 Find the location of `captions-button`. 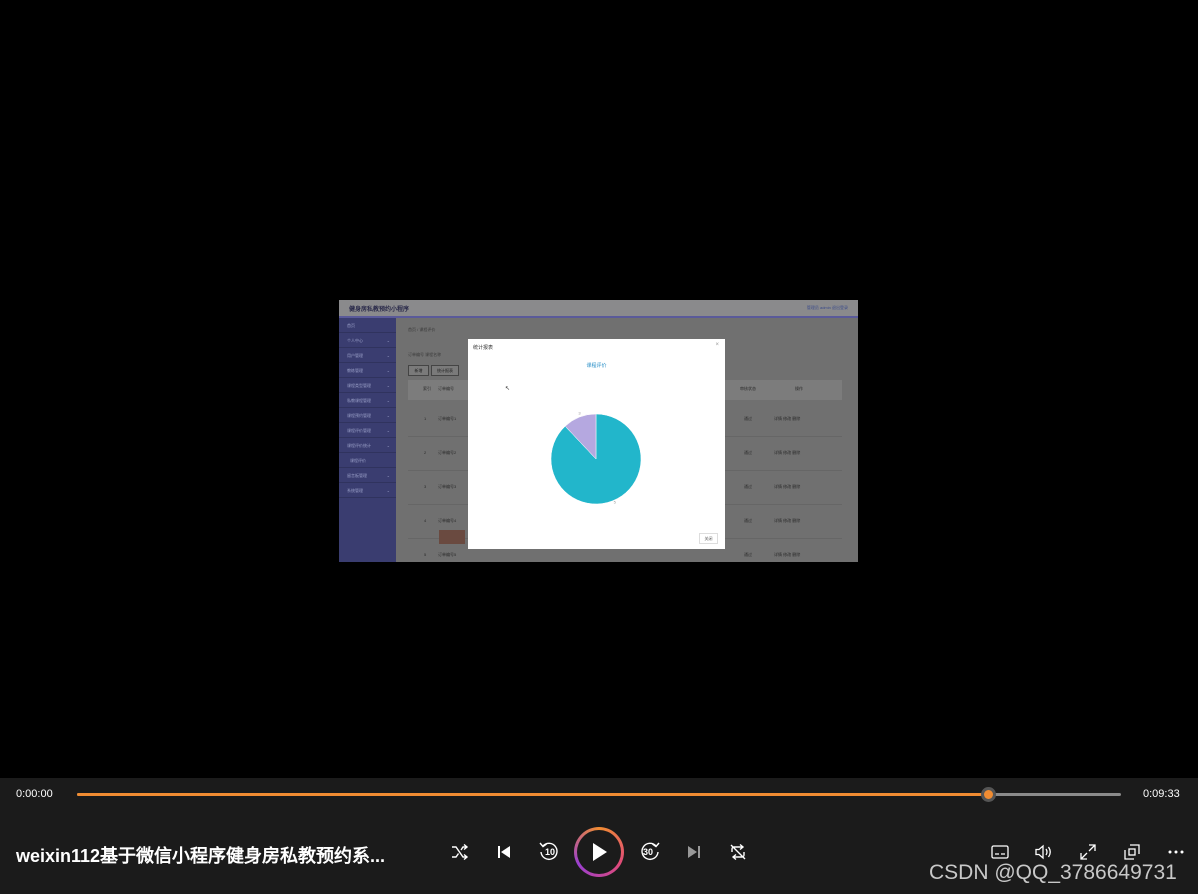

captions-button is located at coordinates (1000, 852).